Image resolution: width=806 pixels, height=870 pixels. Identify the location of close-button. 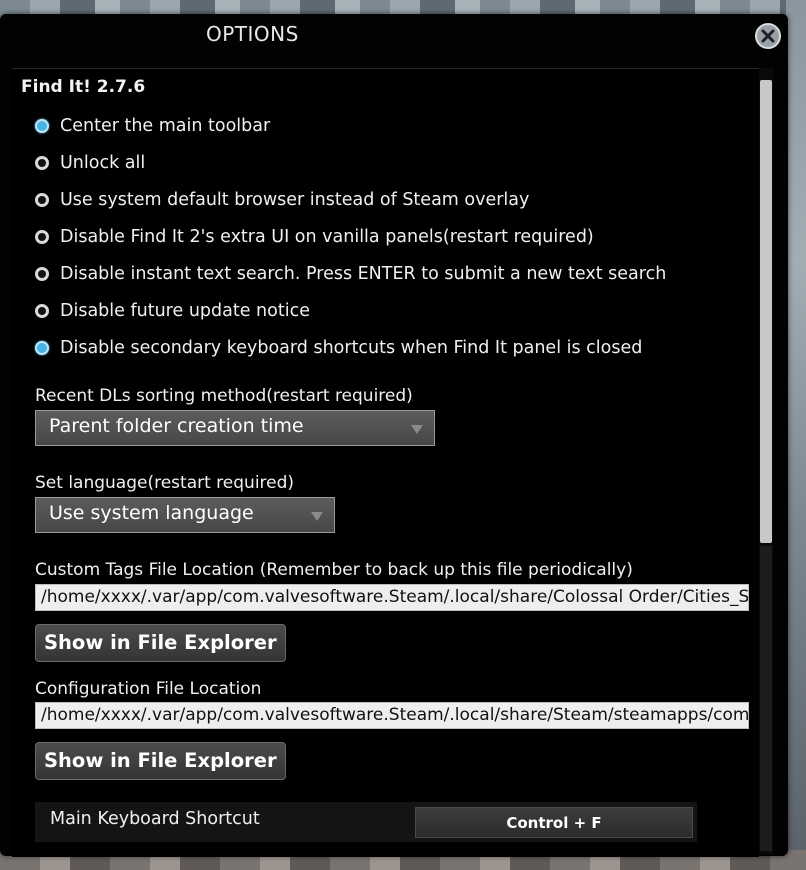
(768, 36).